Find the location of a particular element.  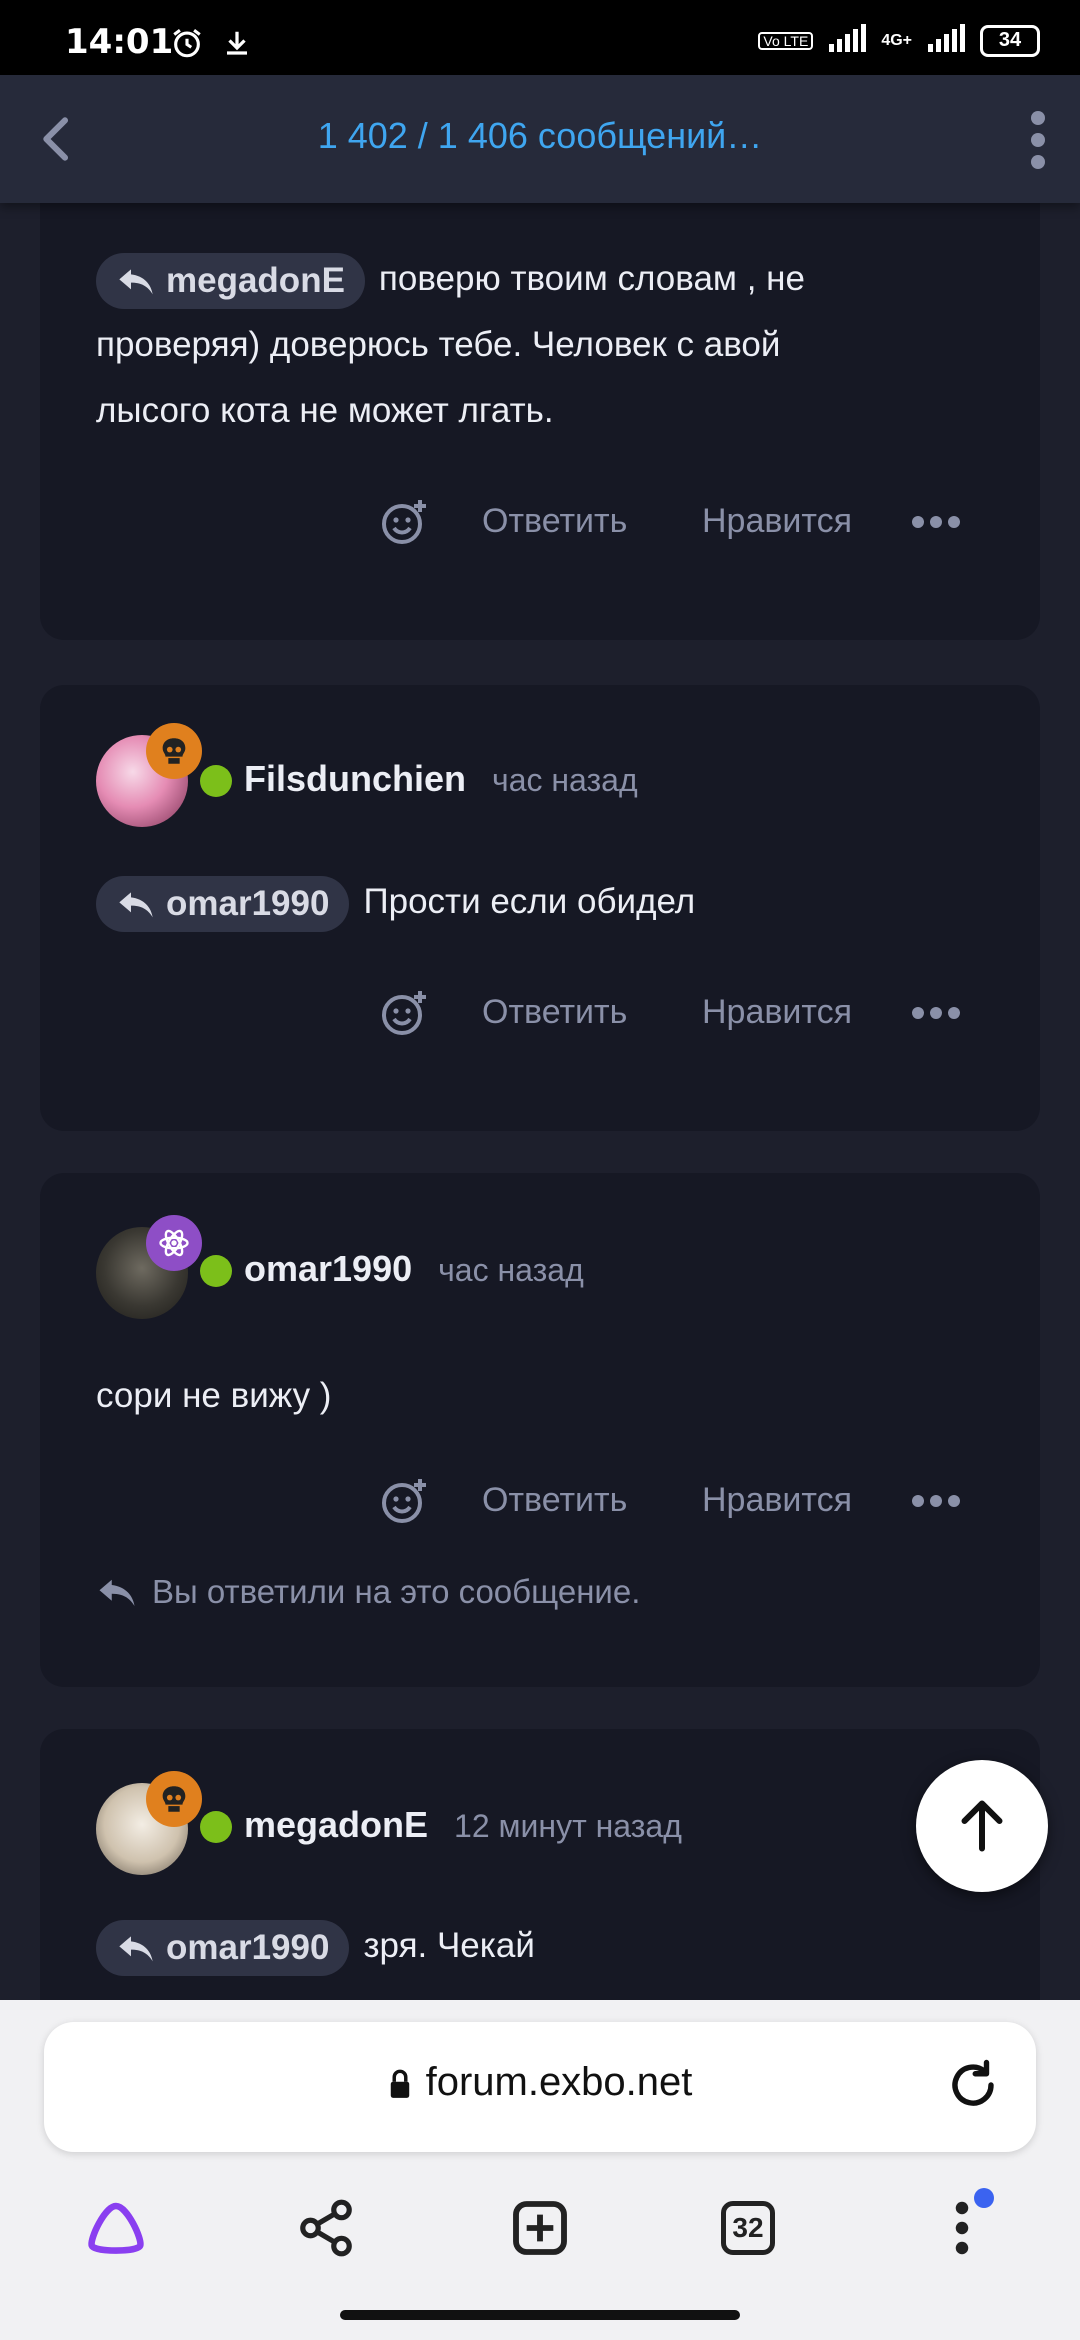

mention-chip: megadonE is located at coordinates (230, 280).